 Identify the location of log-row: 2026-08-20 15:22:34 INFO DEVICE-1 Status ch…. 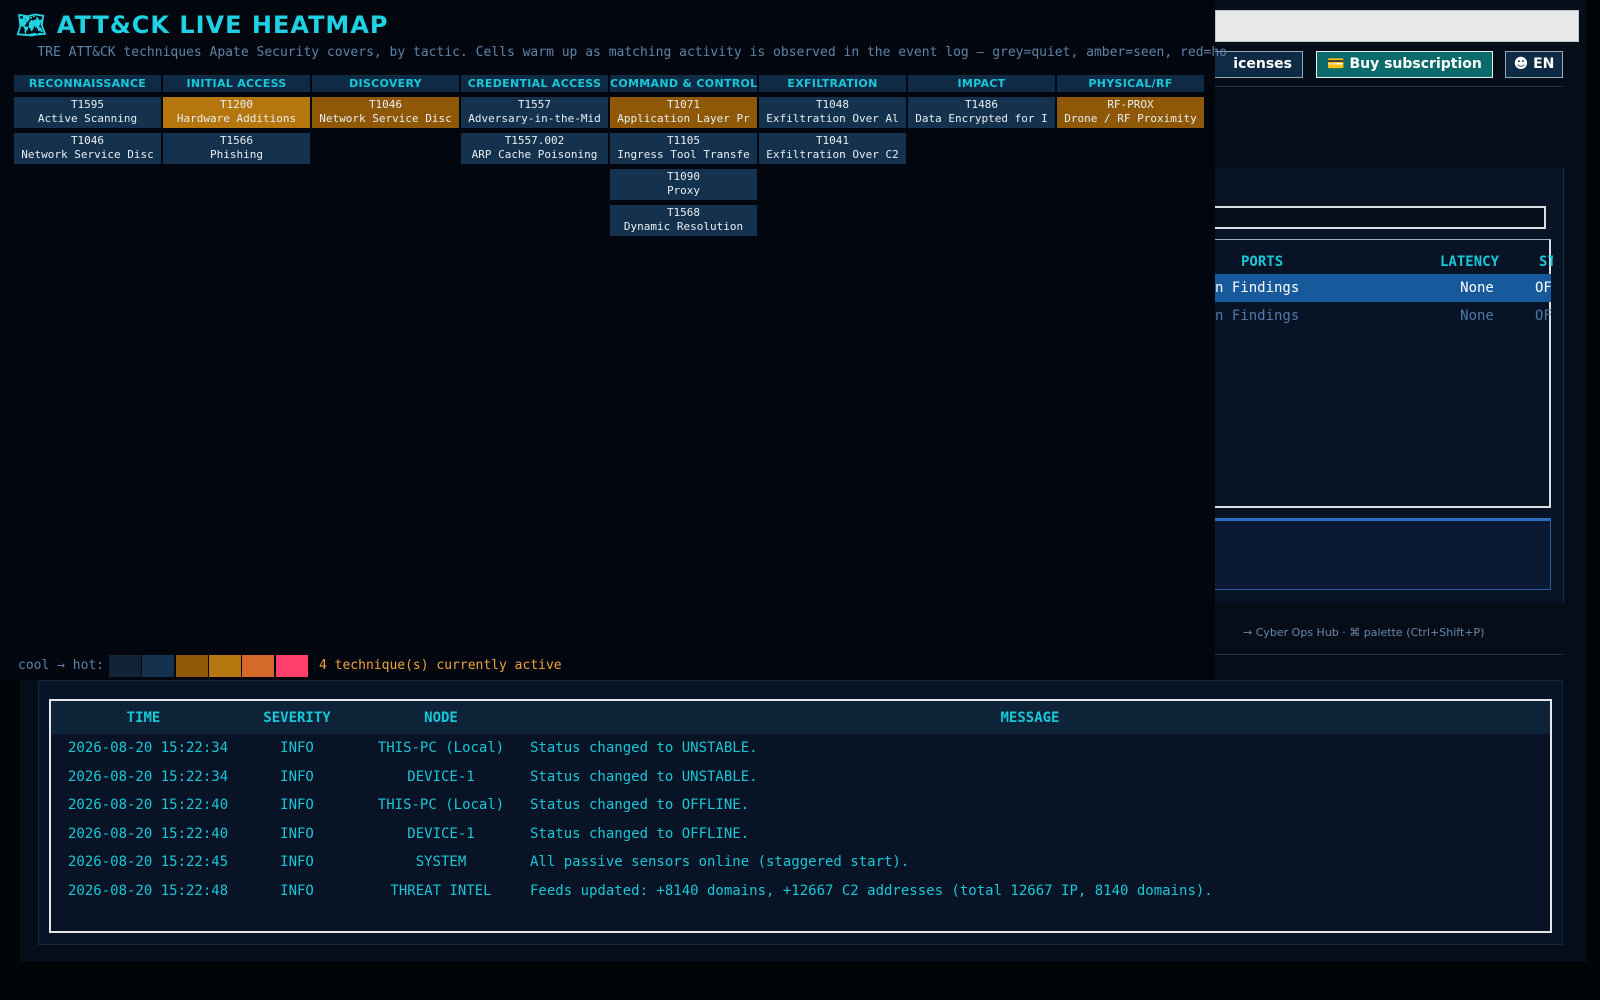
(800, 777).